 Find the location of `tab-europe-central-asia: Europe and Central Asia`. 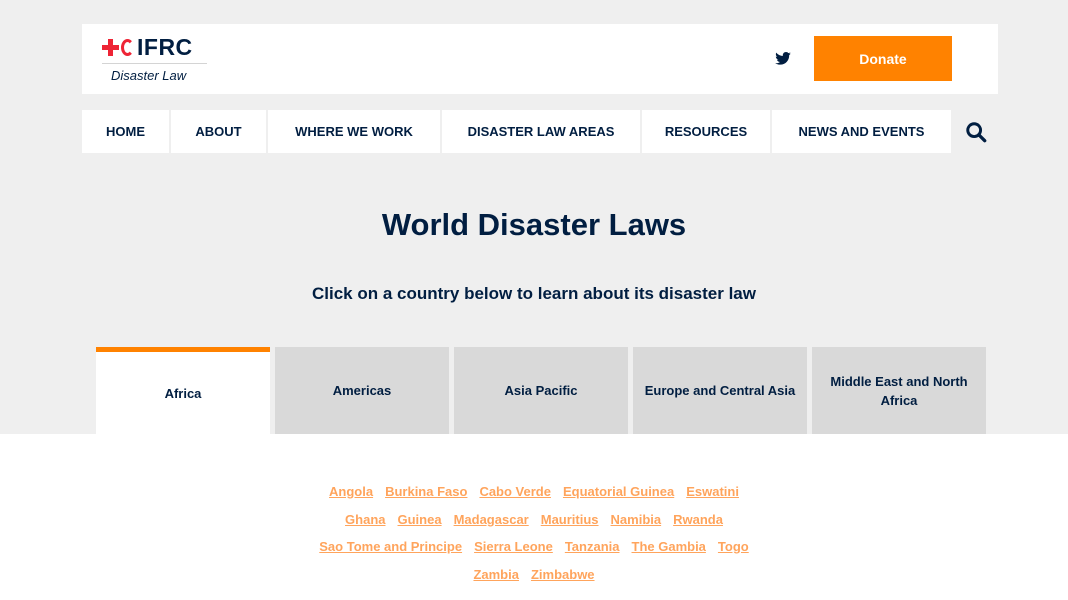

tab-europe-central-asia: Europe and Central Asia is located at coordinates (720, 390).